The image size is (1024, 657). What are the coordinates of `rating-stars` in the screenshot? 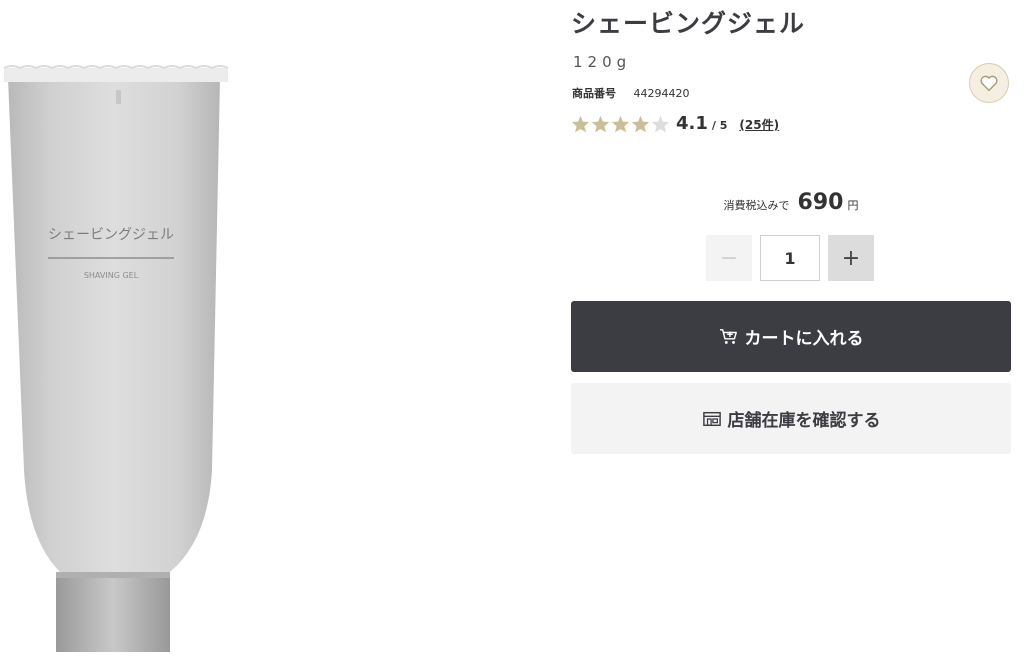 It's located at (621, 124).